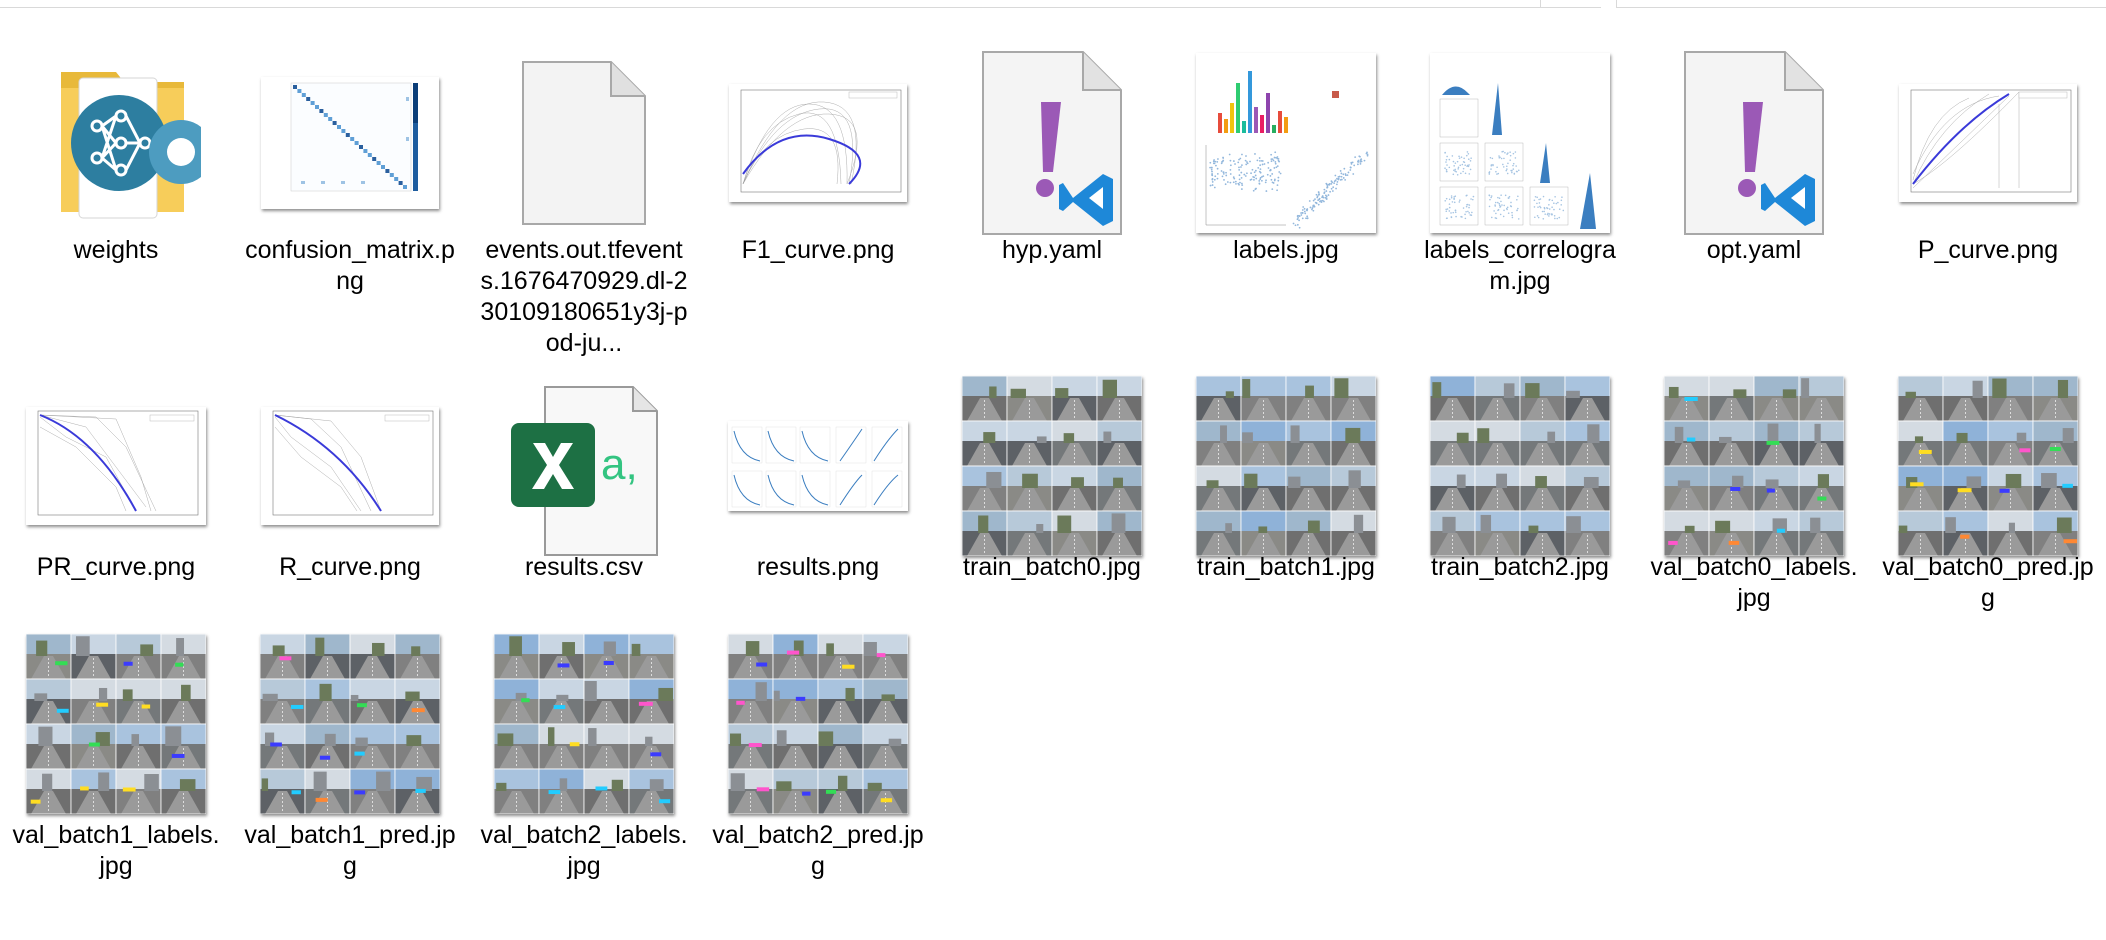 The image size is (2106, 940). Describe the element at coordinates (584, 143) in the screenshot. I see `blank-file-icon` at that location.